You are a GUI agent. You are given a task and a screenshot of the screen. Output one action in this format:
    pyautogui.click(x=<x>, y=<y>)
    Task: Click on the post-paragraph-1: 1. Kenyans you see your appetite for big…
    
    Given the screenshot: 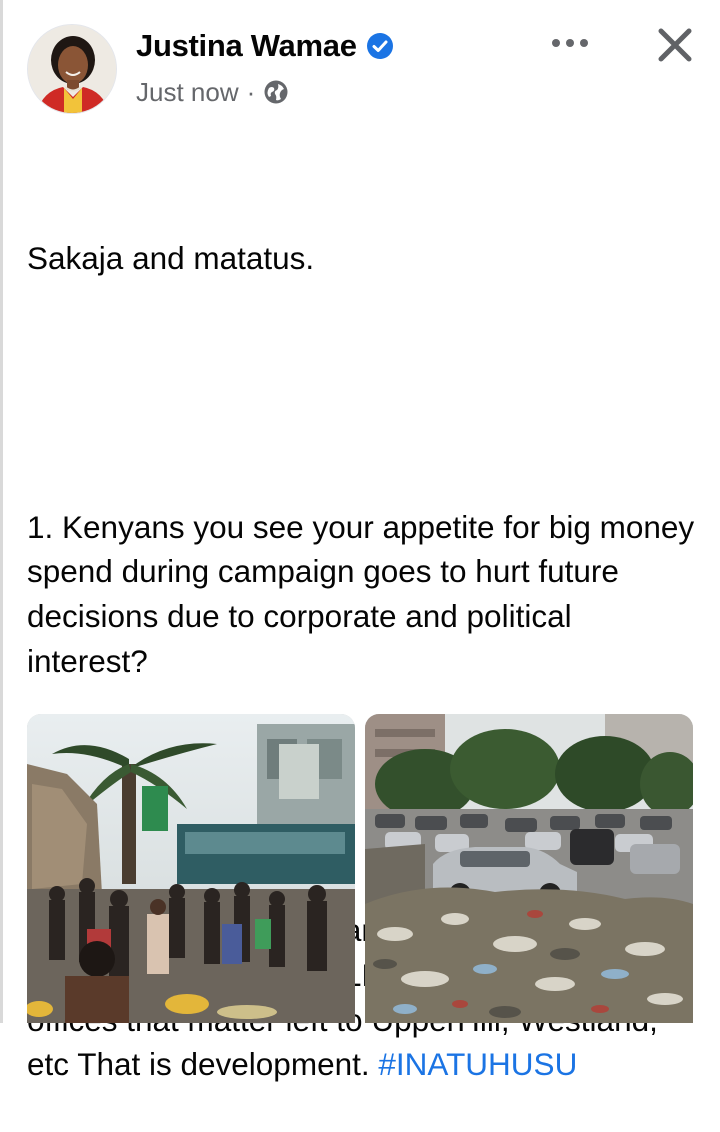 What is the action you would take?
    pyautogui.click(x=365, y=593)
    